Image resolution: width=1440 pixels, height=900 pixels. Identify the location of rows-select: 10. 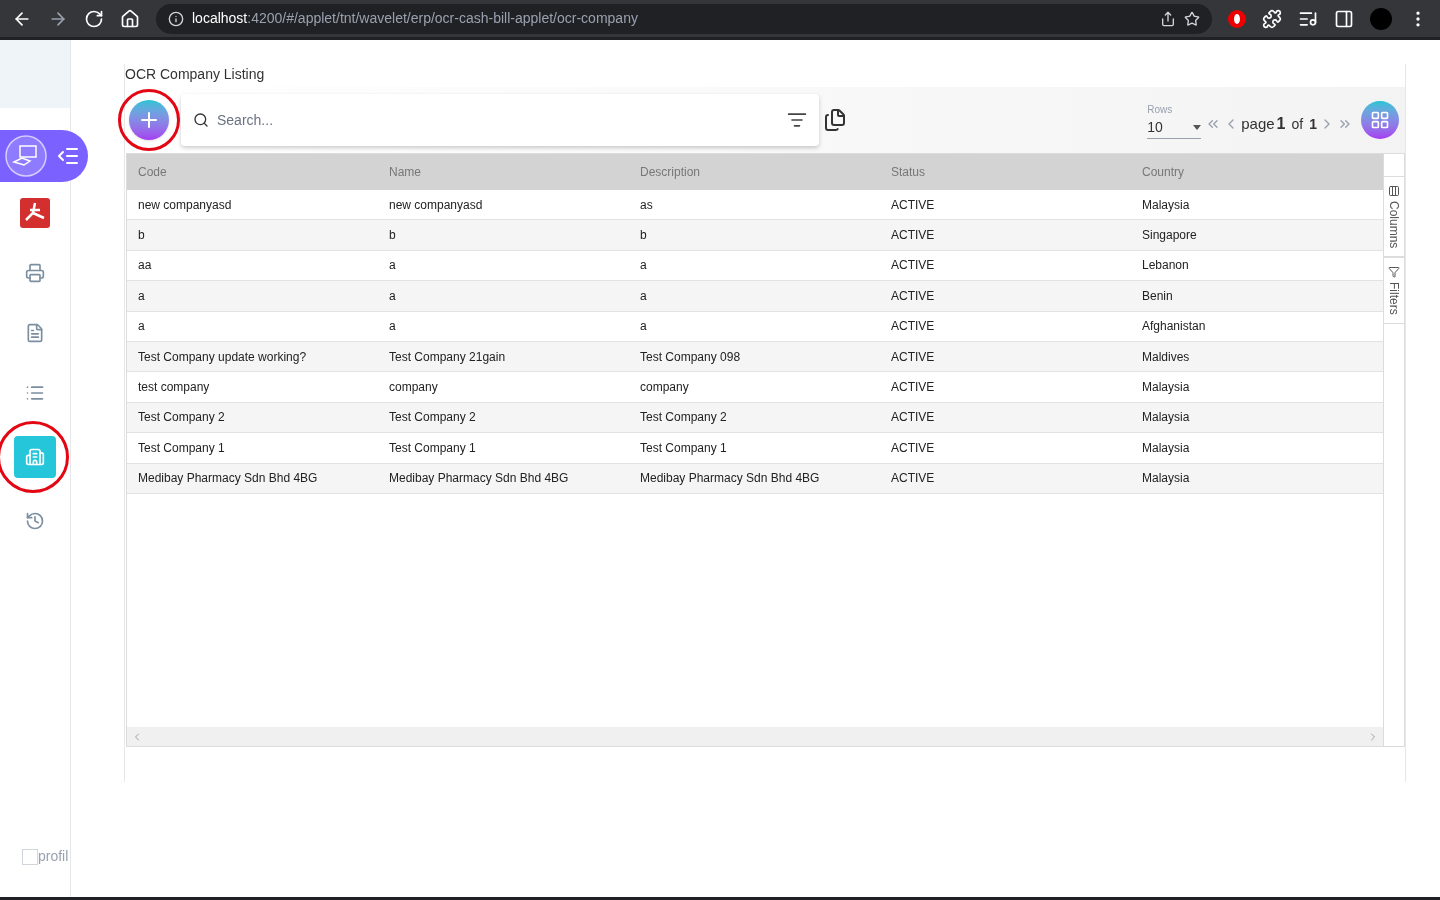
(1174, 127).